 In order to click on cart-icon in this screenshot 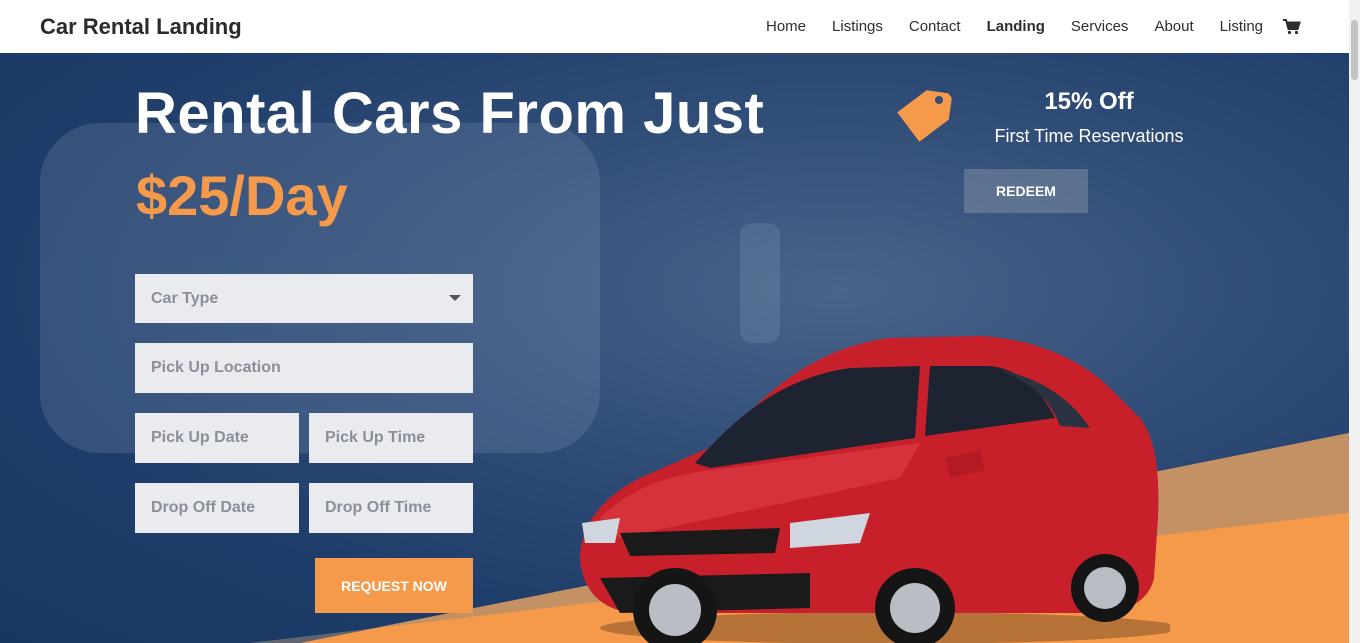, I will do `click(1292, 26)`.